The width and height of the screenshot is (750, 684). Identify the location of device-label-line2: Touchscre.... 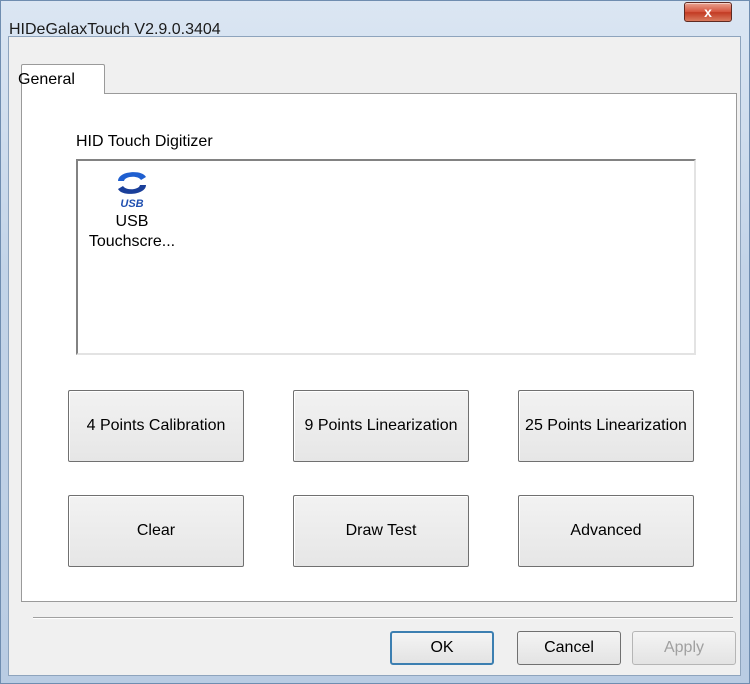
(132, 241).